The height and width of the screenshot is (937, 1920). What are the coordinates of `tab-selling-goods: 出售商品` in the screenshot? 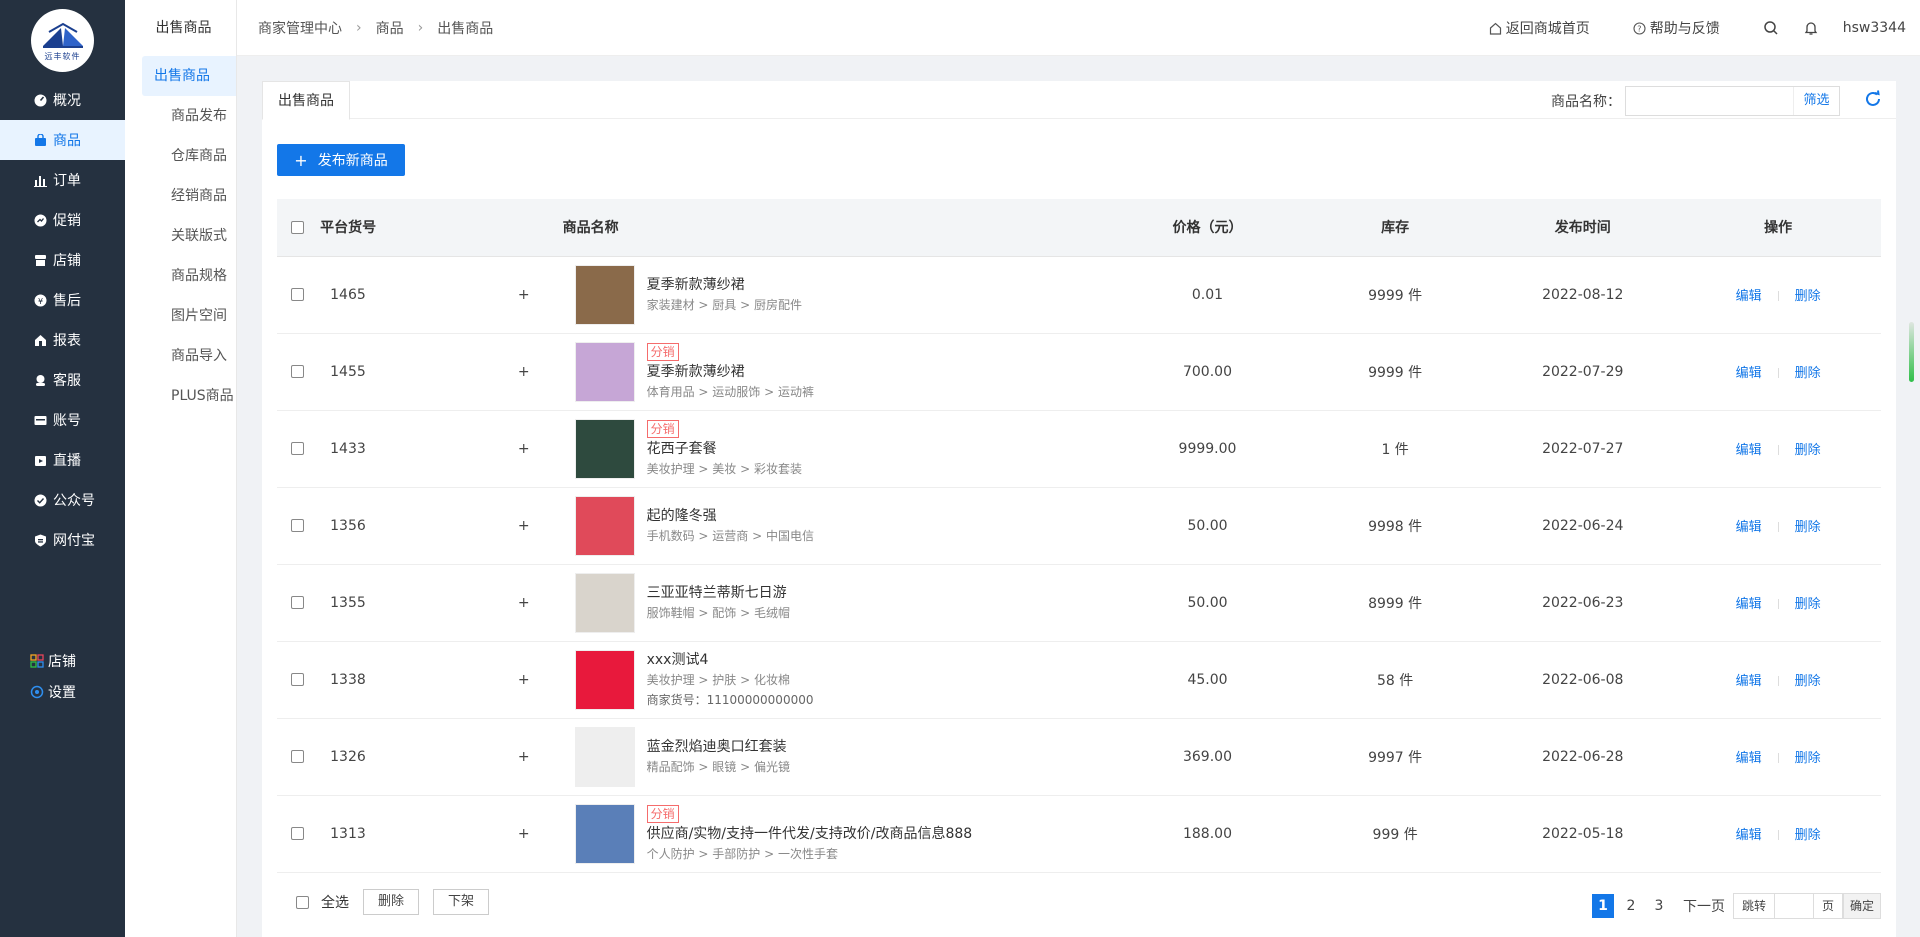 It's located at (306, 100).